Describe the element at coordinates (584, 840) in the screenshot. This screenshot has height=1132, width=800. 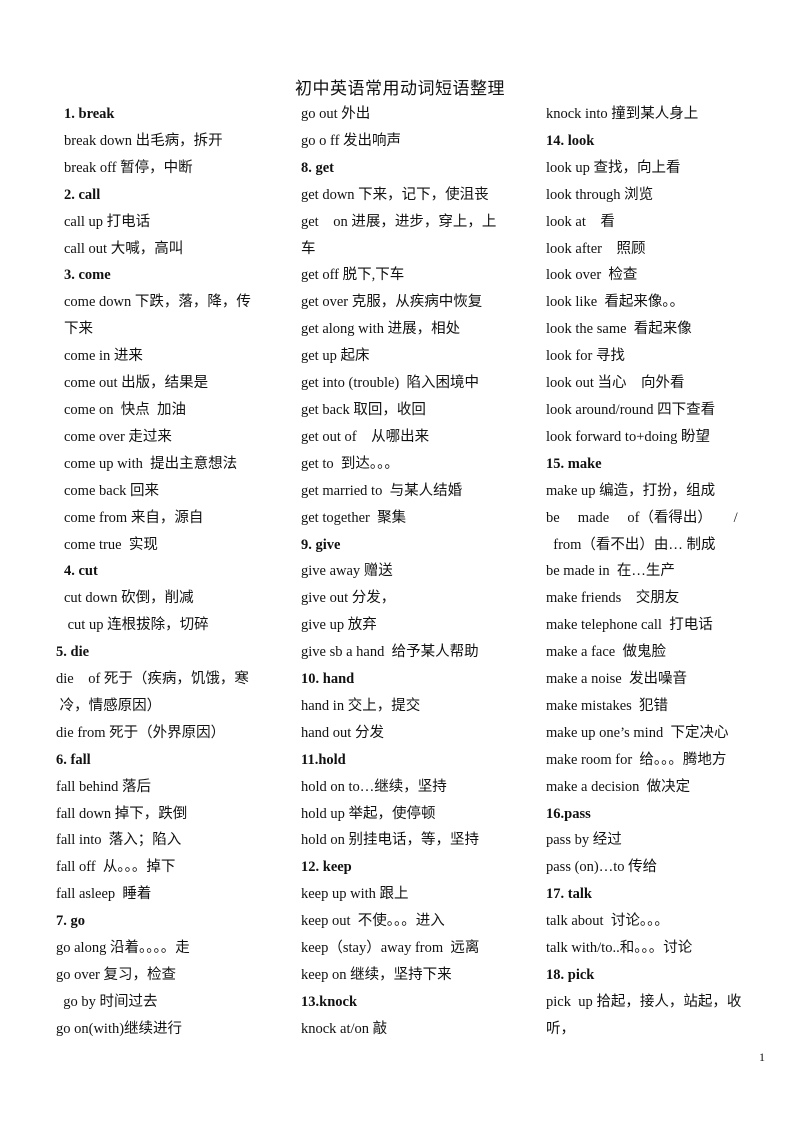
I see `phrase-entry: pass by 经过` at that location.